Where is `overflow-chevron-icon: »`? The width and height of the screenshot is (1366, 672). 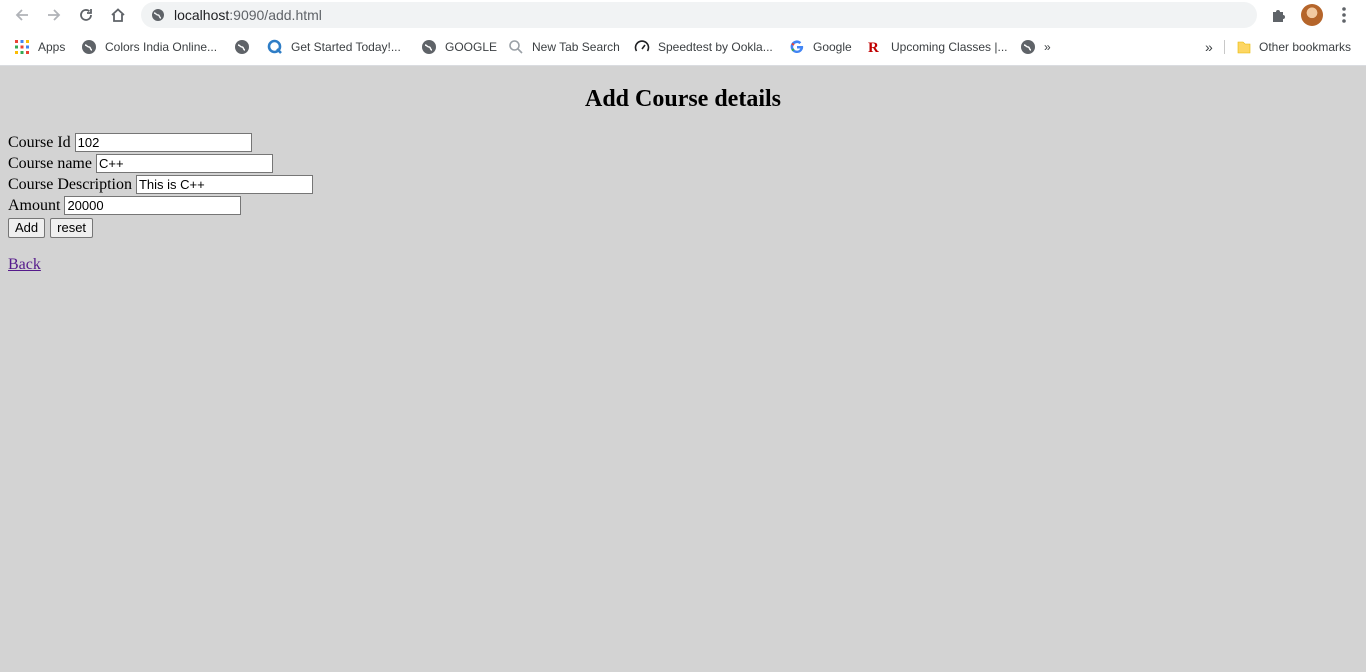
overflow-chevron-icon: » is located at coordinates (1209, 47).